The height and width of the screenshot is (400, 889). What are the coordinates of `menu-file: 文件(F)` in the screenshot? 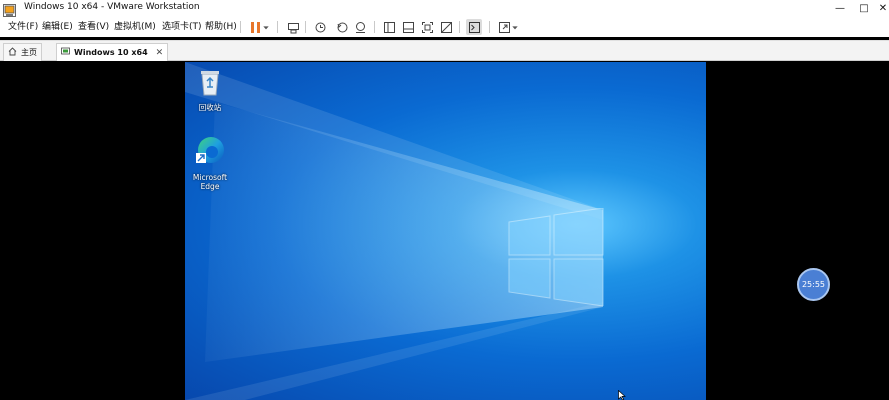 It's located at (23, 27).